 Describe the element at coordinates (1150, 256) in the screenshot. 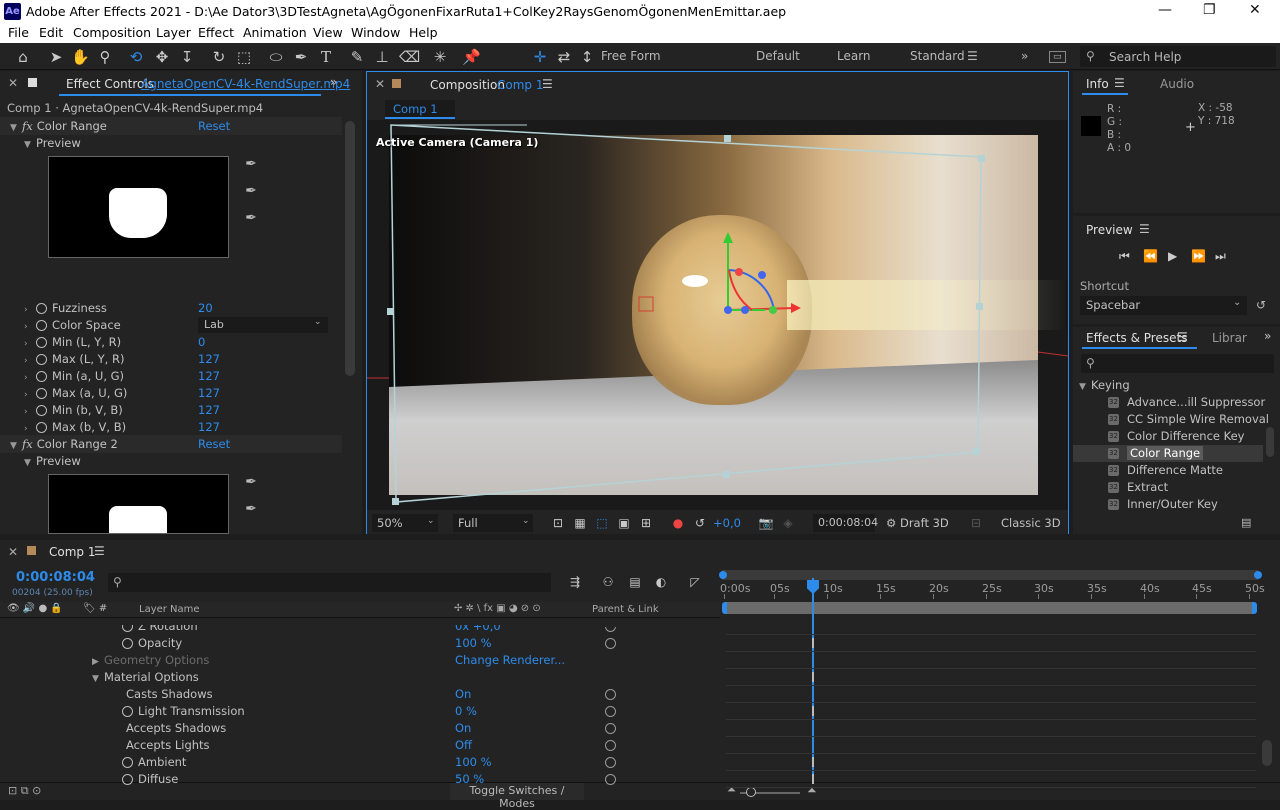

I see `previous-frame-icon: ⏪` at that location.